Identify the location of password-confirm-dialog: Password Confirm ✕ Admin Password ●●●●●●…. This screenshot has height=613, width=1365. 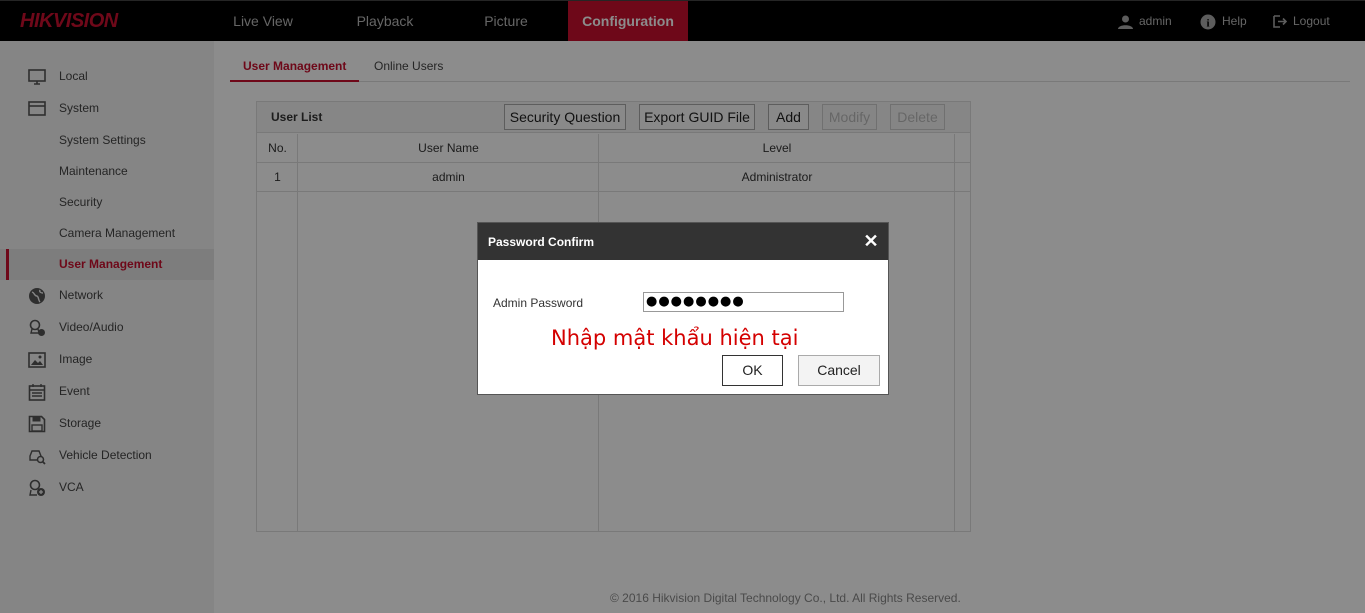
(683, 308).